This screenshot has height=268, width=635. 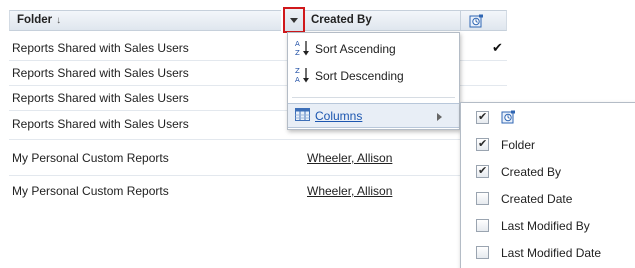 What do you see at coordinates (303, 75) in the screenshot?
I see `sort-descending-icon: Z A` at bounding box center [303, 75].